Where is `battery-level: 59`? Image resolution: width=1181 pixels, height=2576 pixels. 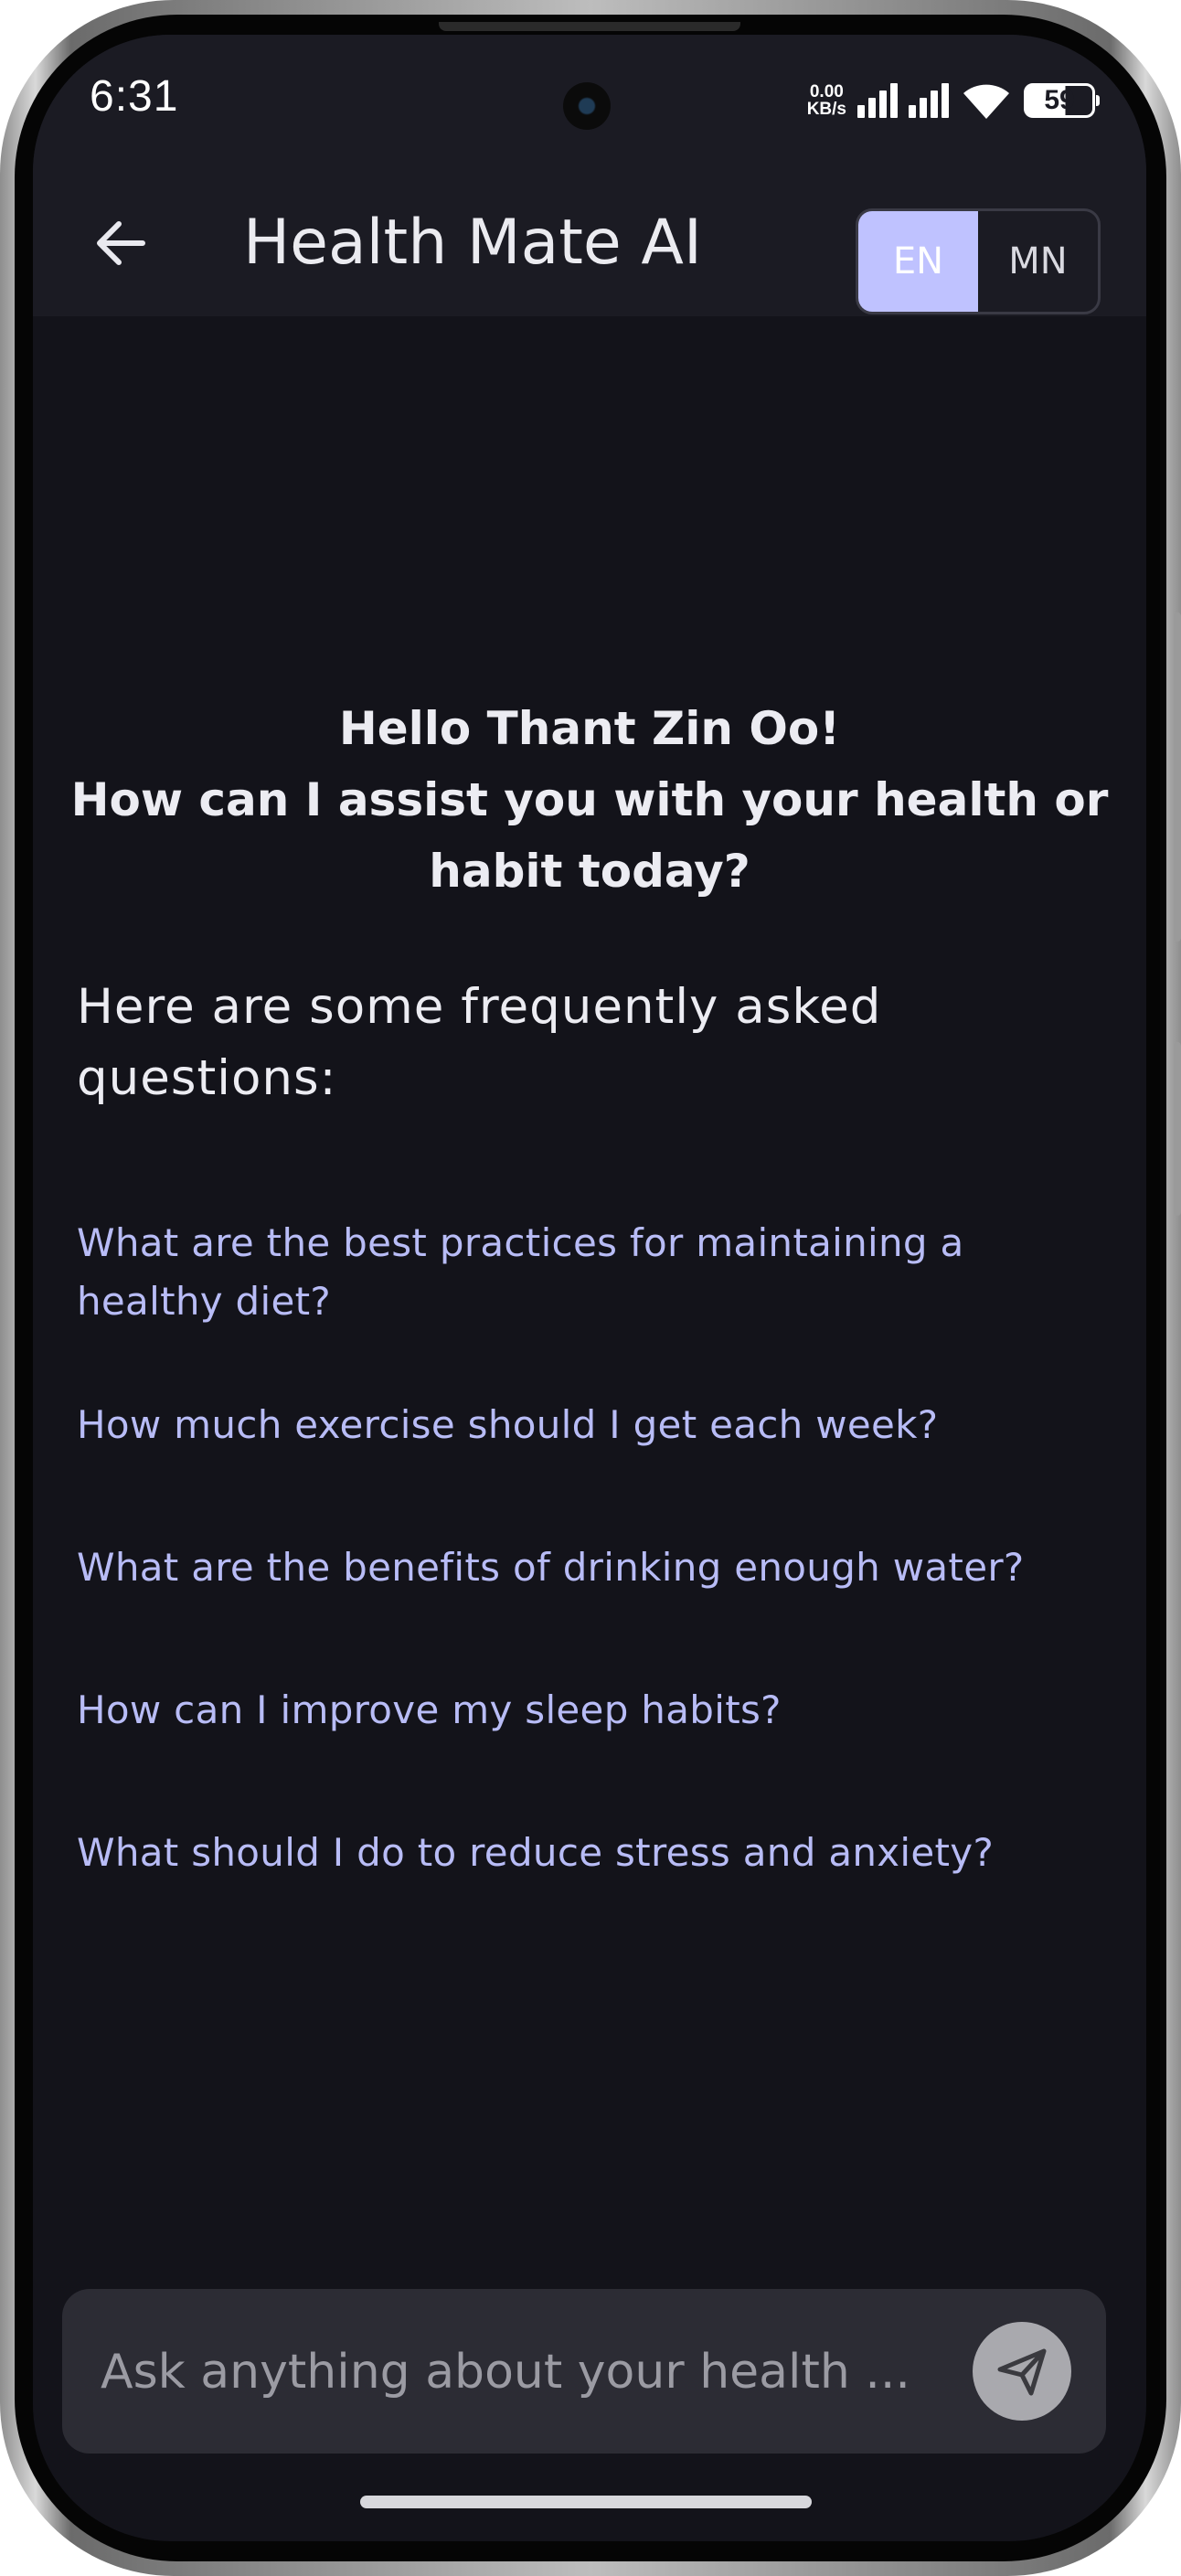 battery-level: 59 is located at coordinates (1059, 100).